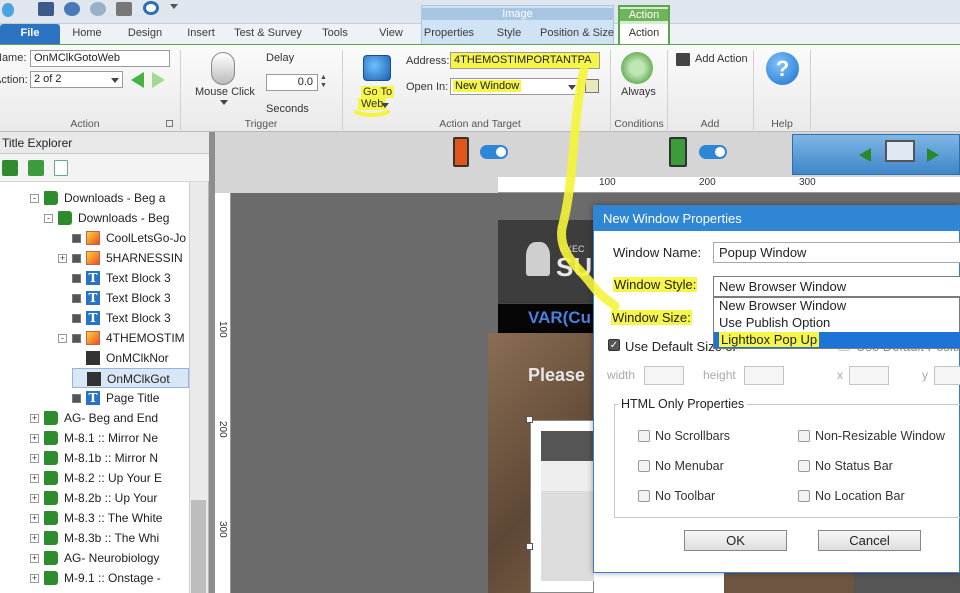 The width and height of the screenshot is (960, 593). Describe the element at coordinates (198, 546) in the screenshot. I see `explorer-scrollbar-thumb` at that location.